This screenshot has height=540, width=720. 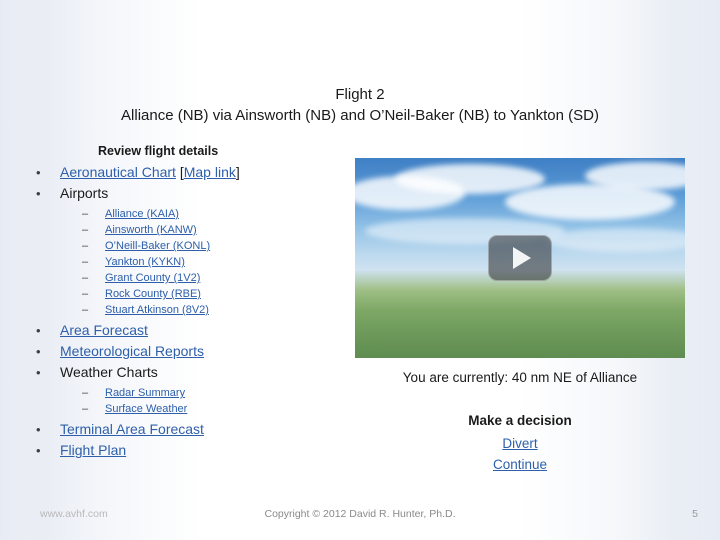 What do you see at coordinates (104, 330) in the screenshot?
I see `link-area-forecast: Area Forecast` at bounding box center [104, 330].